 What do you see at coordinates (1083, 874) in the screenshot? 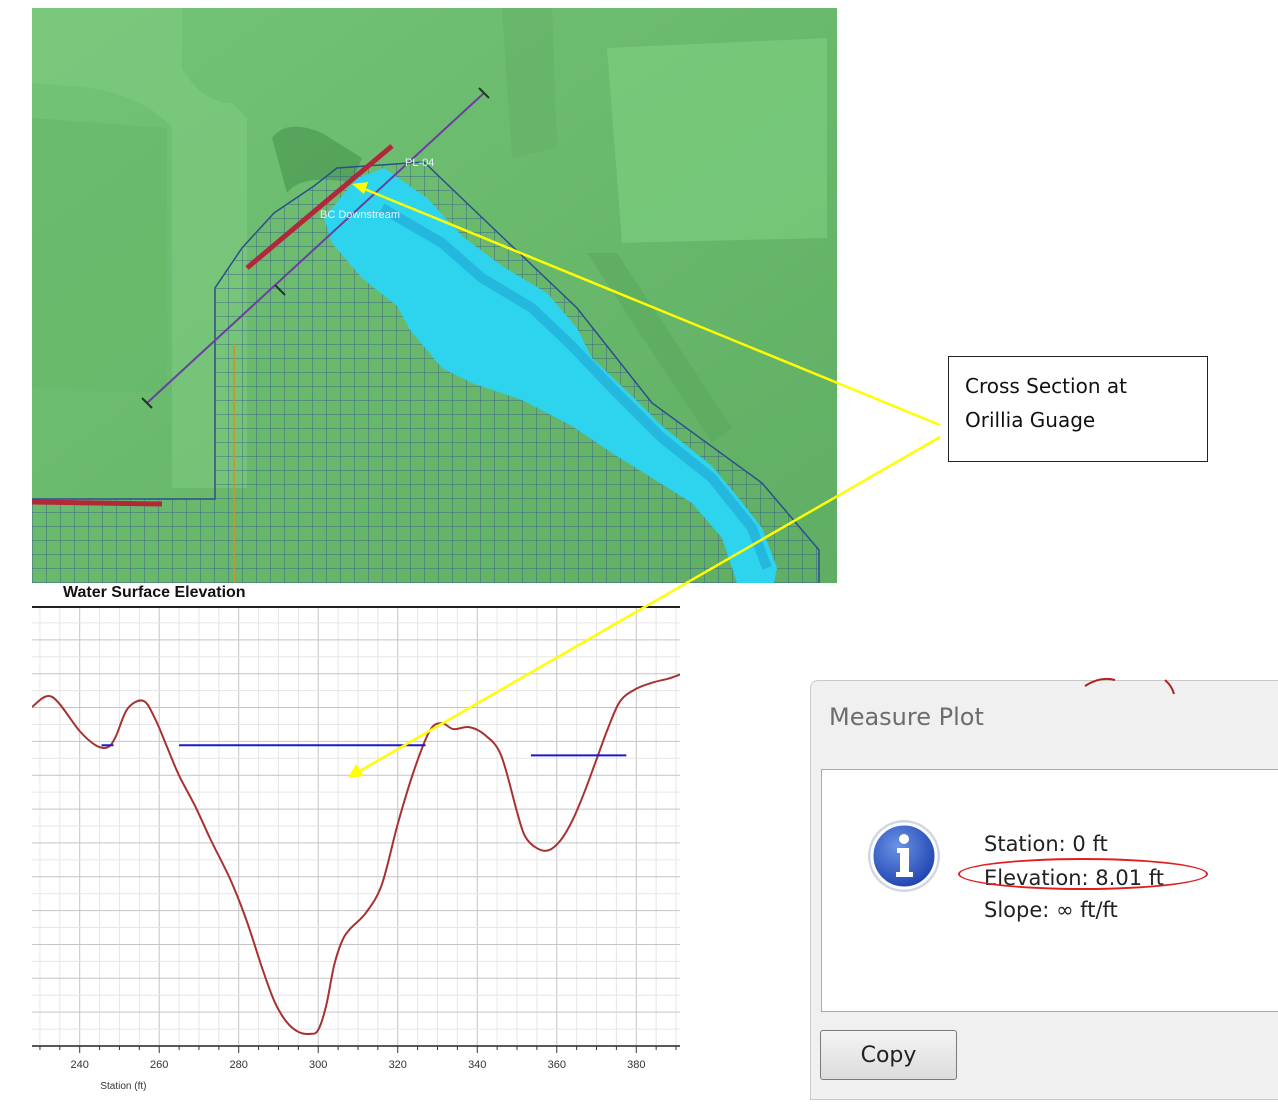
I see `elevation-highlight-ellipse` at bounding box center [1083, 874].